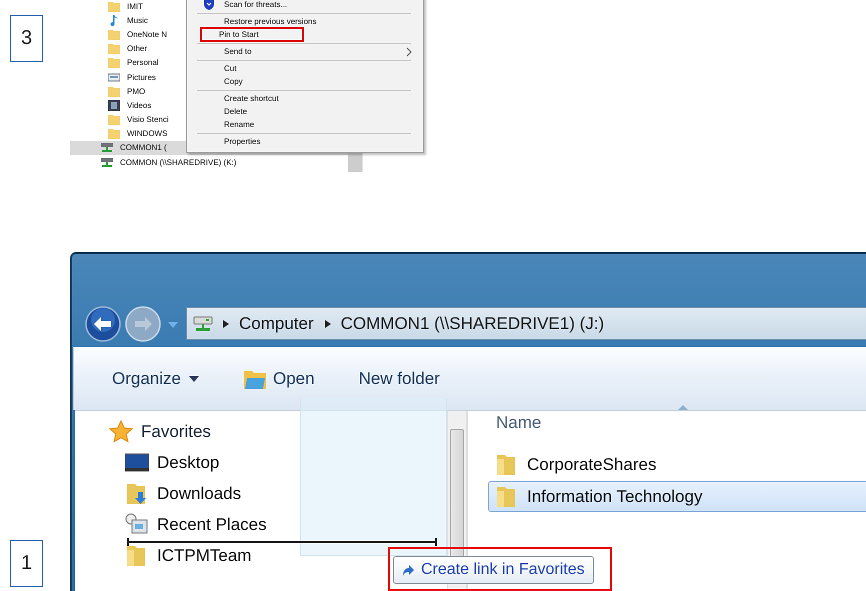 Image resolution: width=866 pixels, height=591 pixels. Describe the element at coordinates (26, 563) in the screenshot. I see `step-number: 1` at that location.